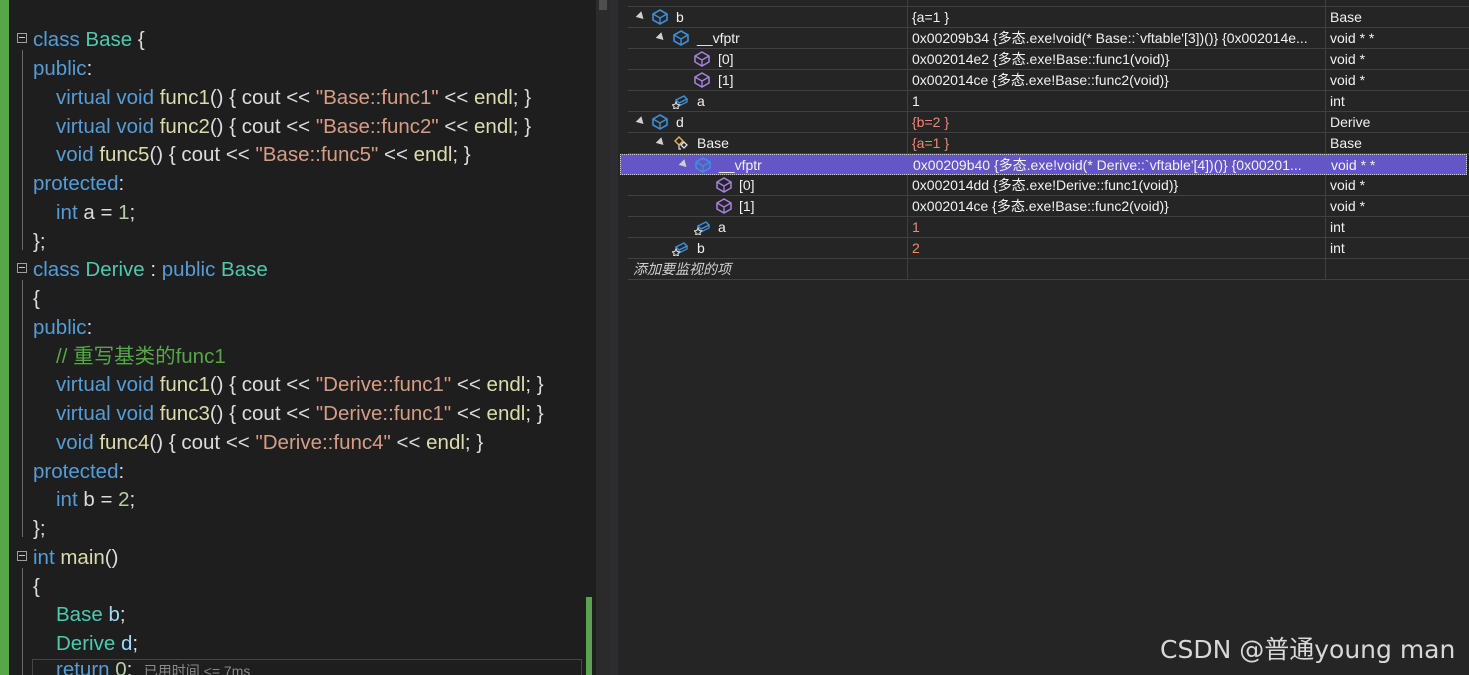 This screenshot has height=675, width=1469. I want to click on code-line: int main(), so click(298, 557).